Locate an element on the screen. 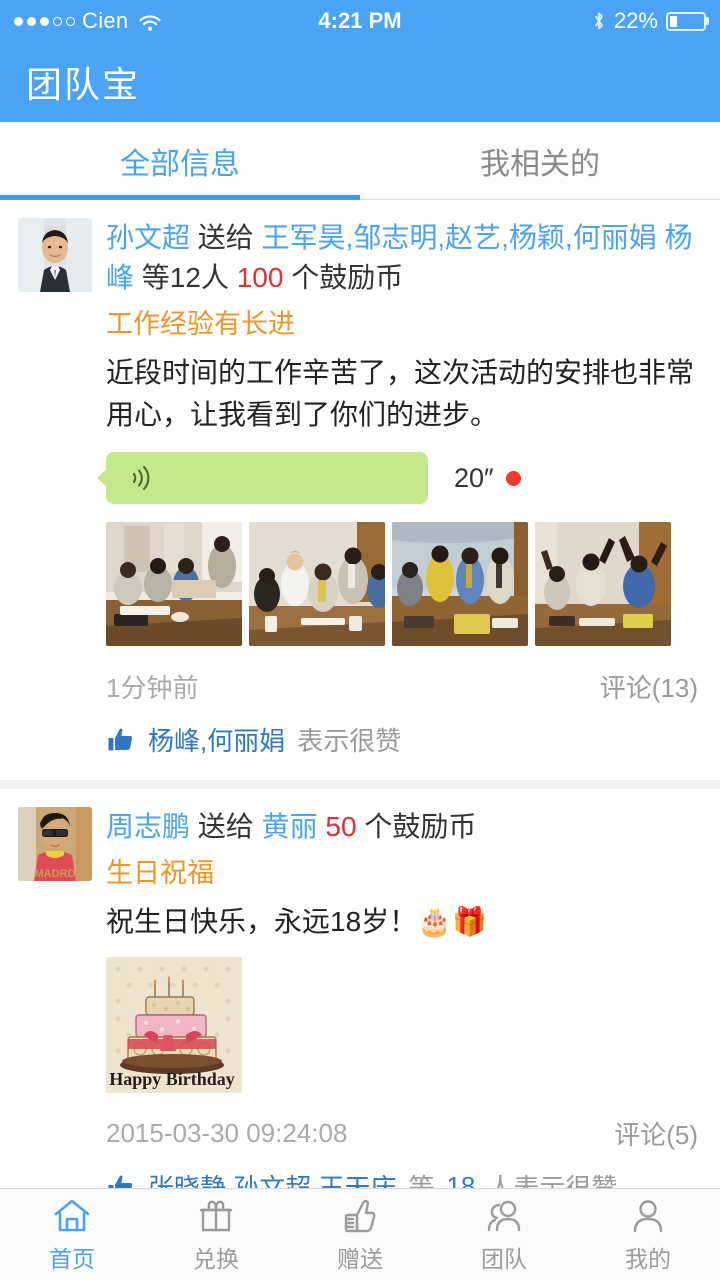 This screenshot has height=1280, width=720. nav-item-exchange: 兑换 is located at coordinates (216, 1234).